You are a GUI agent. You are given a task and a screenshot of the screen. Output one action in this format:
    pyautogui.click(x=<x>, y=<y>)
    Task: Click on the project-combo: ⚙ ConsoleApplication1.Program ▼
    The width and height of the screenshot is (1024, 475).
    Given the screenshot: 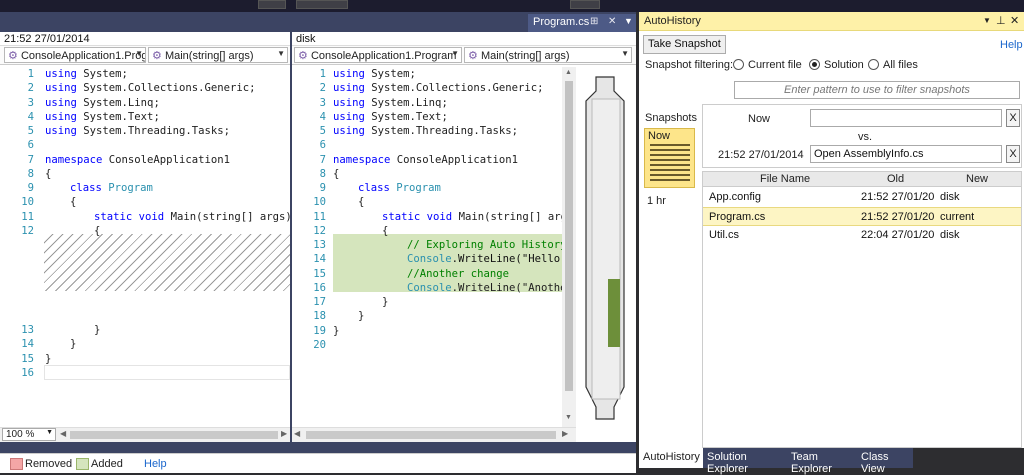 What is the action you would take?
    pyautogui.click(x=378, y=55)
    